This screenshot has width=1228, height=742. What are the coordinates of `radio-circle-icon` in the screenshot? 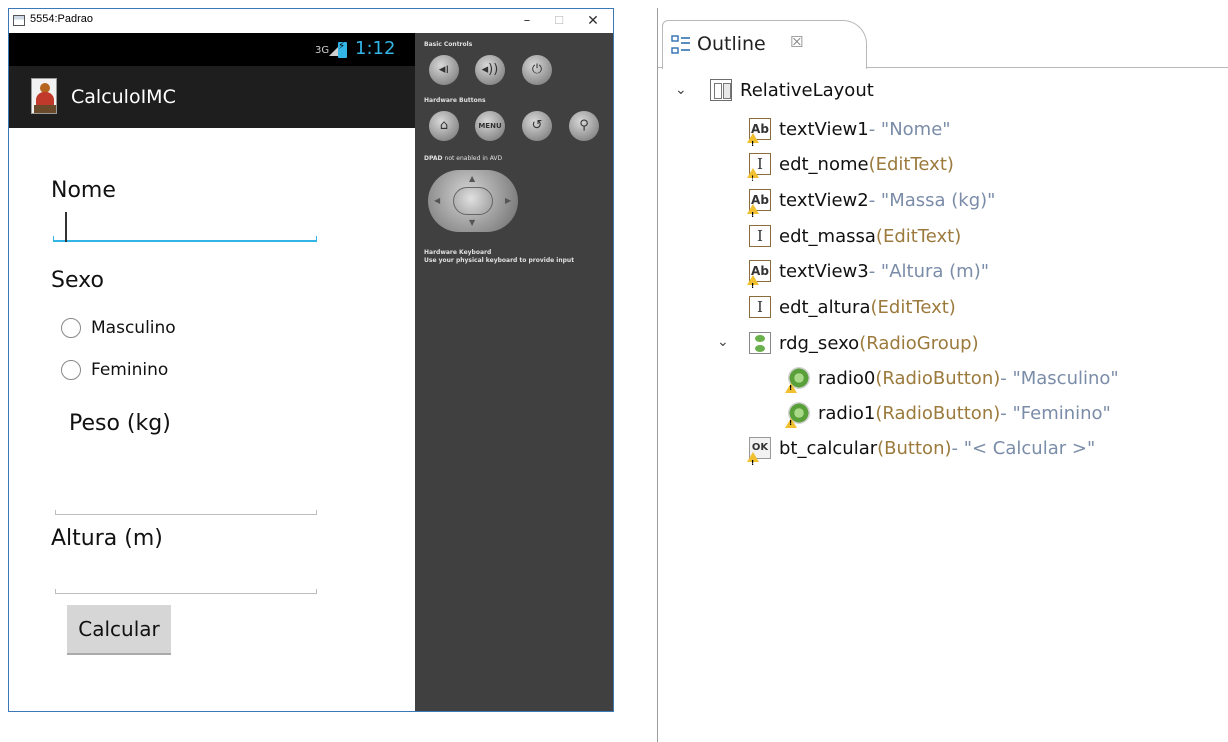 It's located at (71, 328).